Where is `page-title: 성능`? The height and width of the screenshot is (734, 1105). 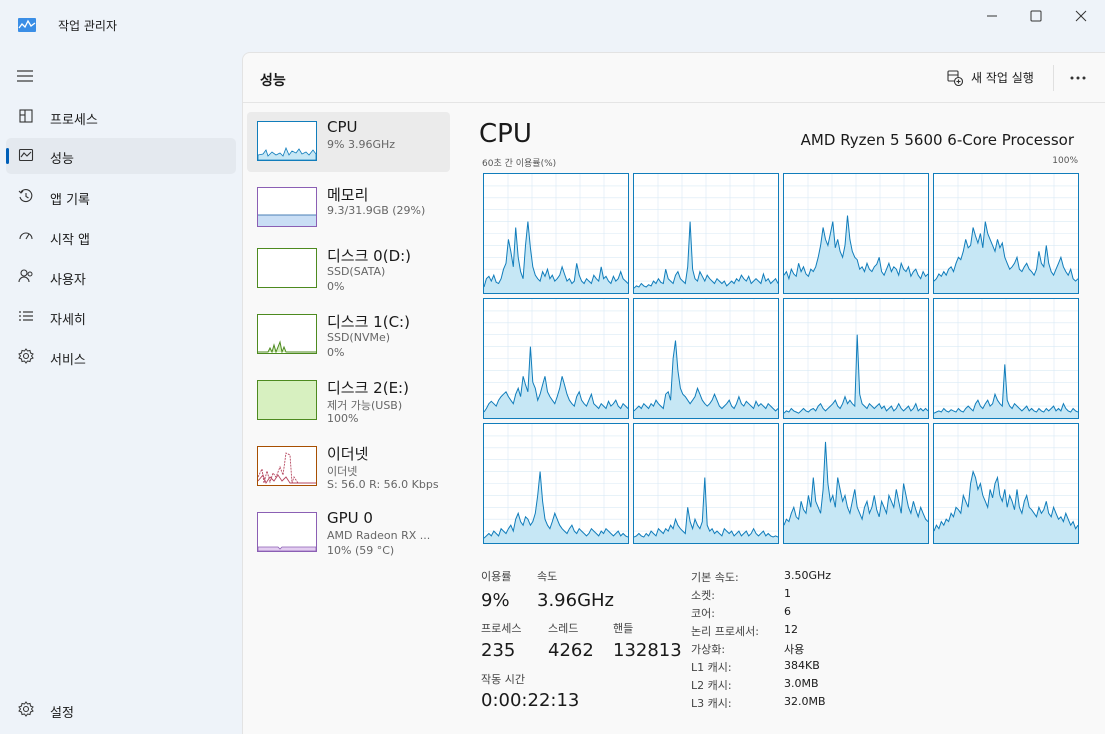 page-title: 성능 is located at coordinates (273, 81).